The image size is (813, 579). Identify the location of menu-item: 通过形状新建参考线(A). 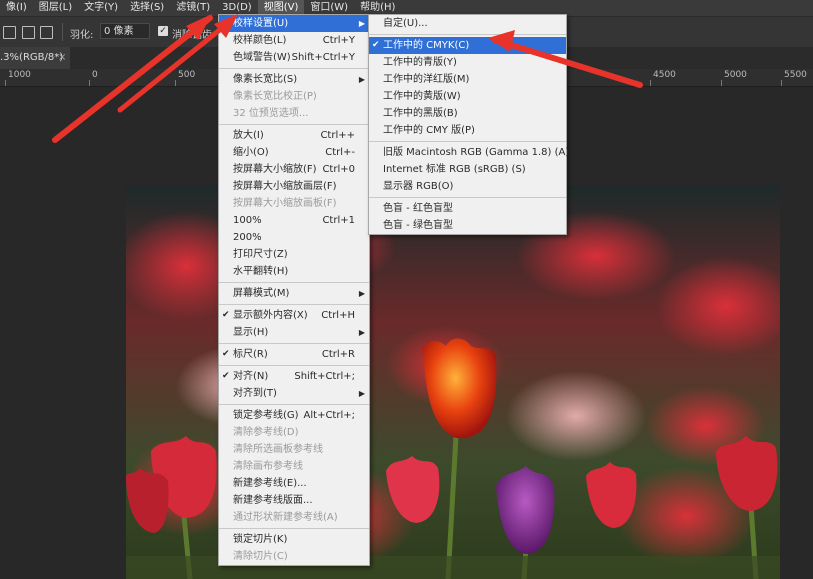
(294, 517).